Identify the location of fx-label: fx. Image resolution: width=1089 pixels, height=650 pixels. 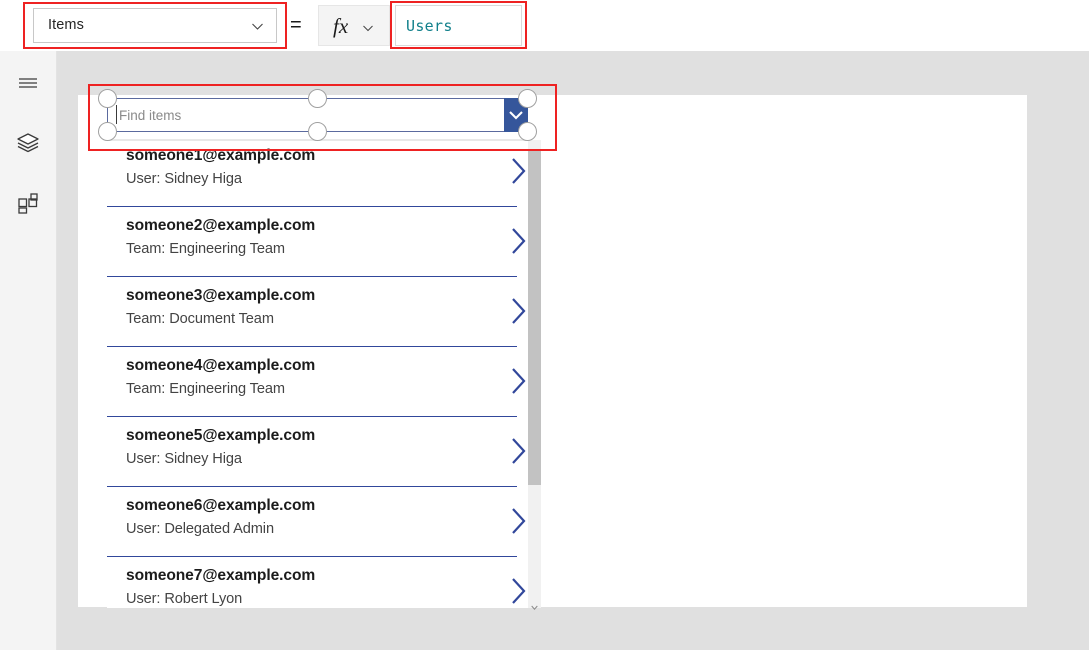
(341, 26).